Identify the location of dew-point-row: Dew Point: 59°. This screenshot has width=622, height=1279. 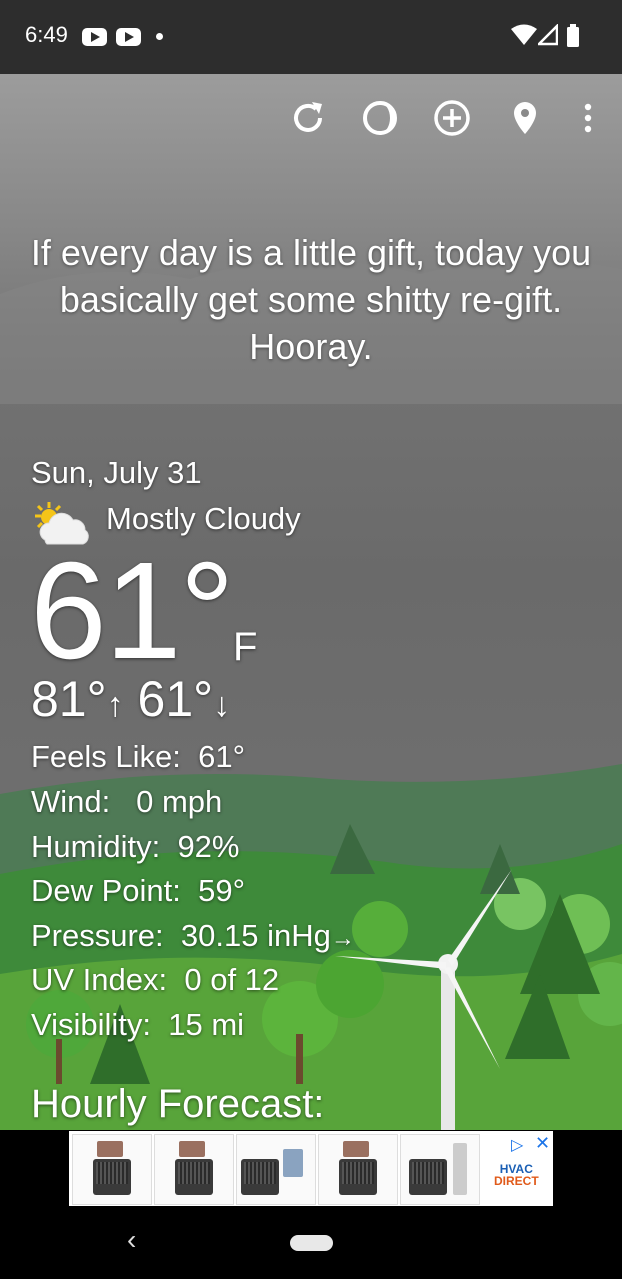
(138, 891).